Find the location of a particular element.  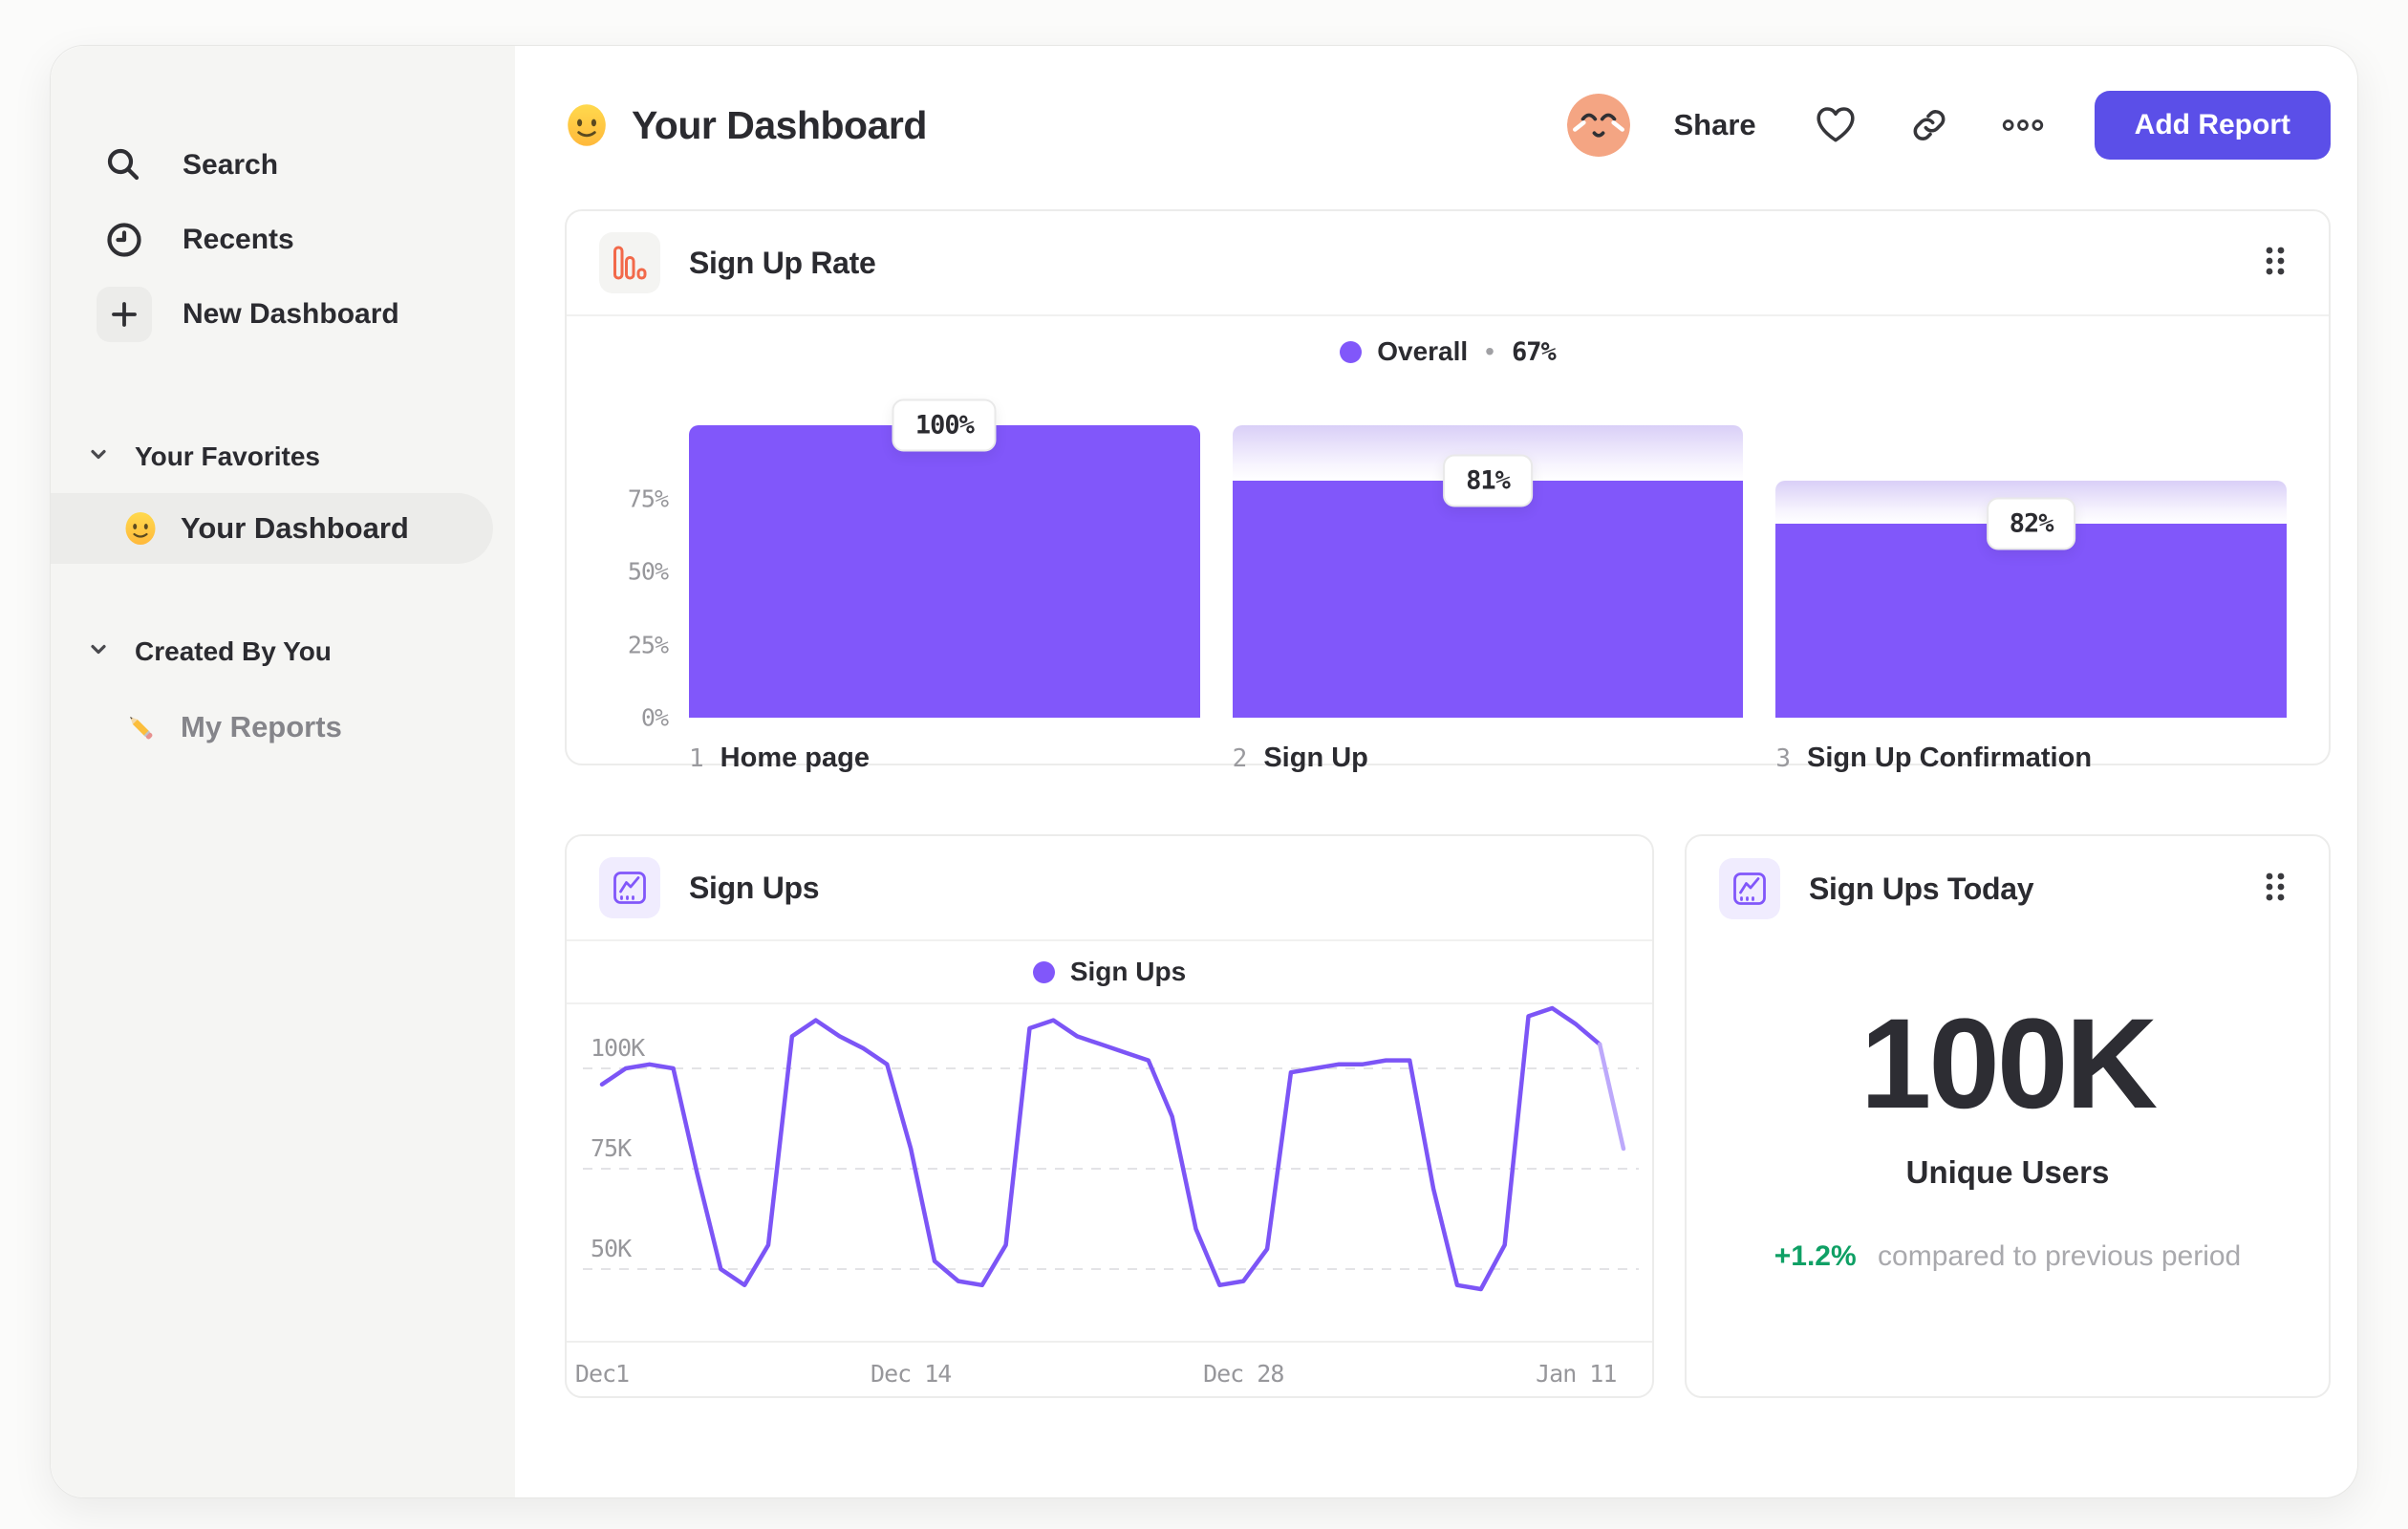

section-label: Created By You is located at coordinates (234, 651).